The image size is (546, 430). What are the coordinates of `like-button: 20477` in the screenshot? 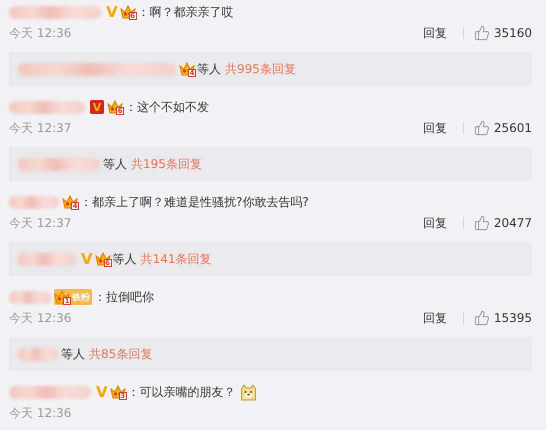 It's located at (503, 223).